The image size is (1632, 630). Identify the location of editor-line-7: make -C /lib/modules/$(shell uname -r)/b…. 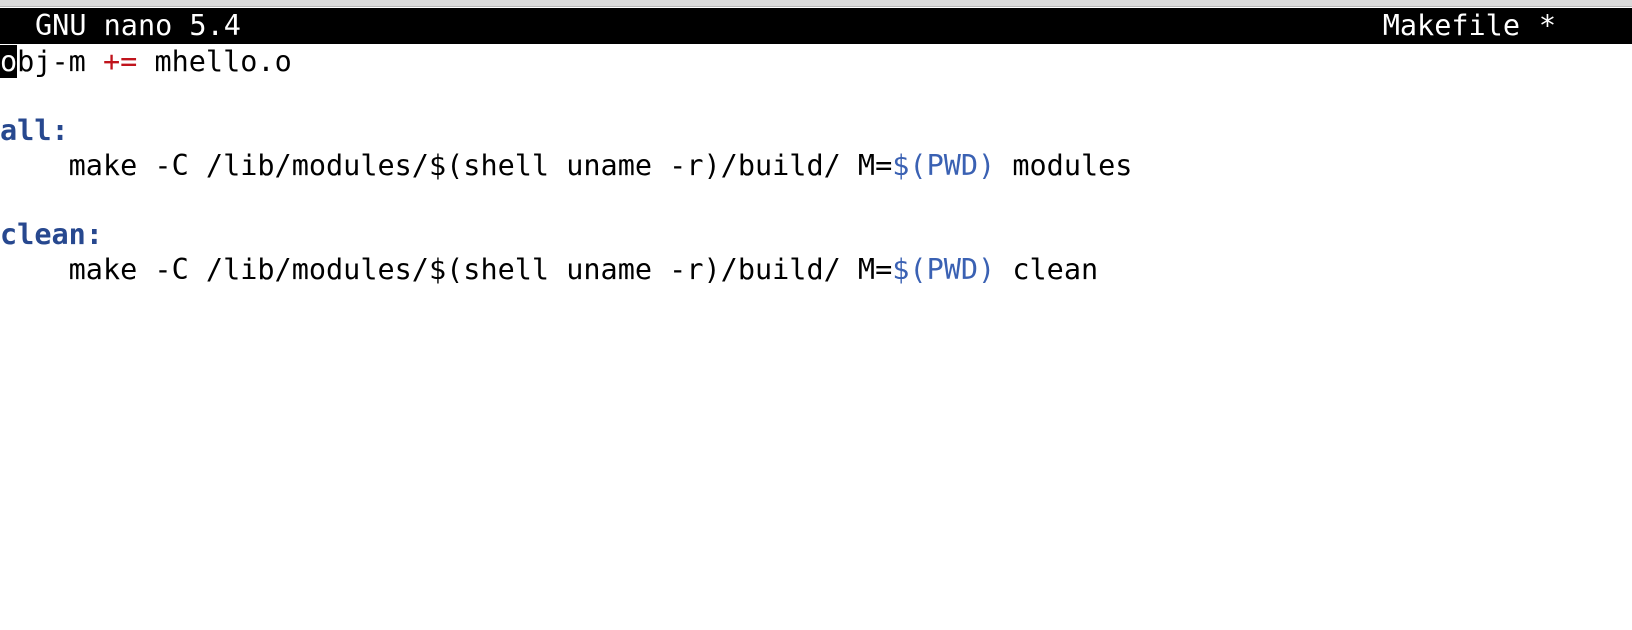
(549, 270).